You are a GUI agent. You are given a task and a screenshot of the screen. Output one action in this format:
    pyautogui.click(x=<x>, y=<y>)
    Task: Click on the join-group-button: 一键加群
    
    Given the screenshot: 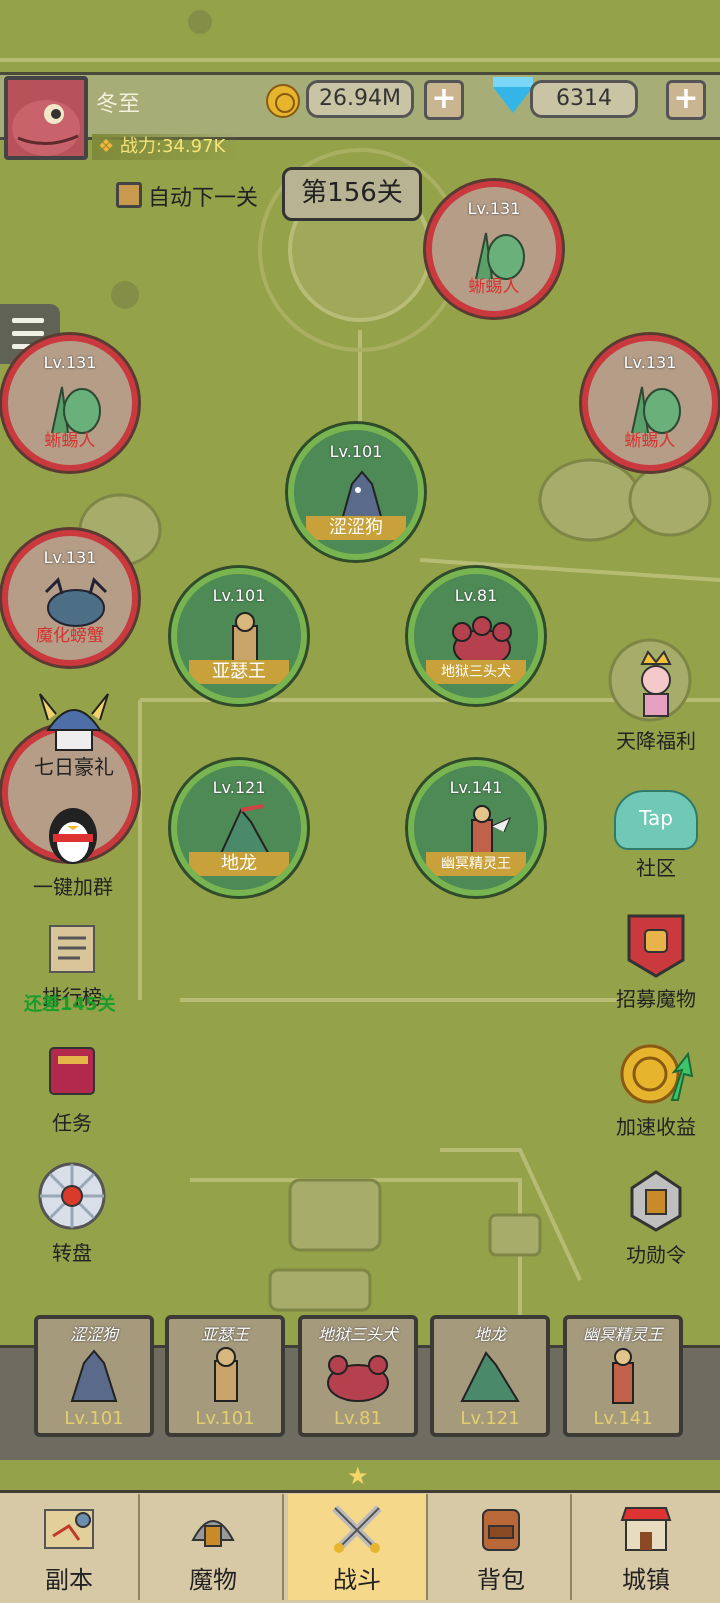 What is the action you would take?
    pyautogui.click(x=73, y=850)
    